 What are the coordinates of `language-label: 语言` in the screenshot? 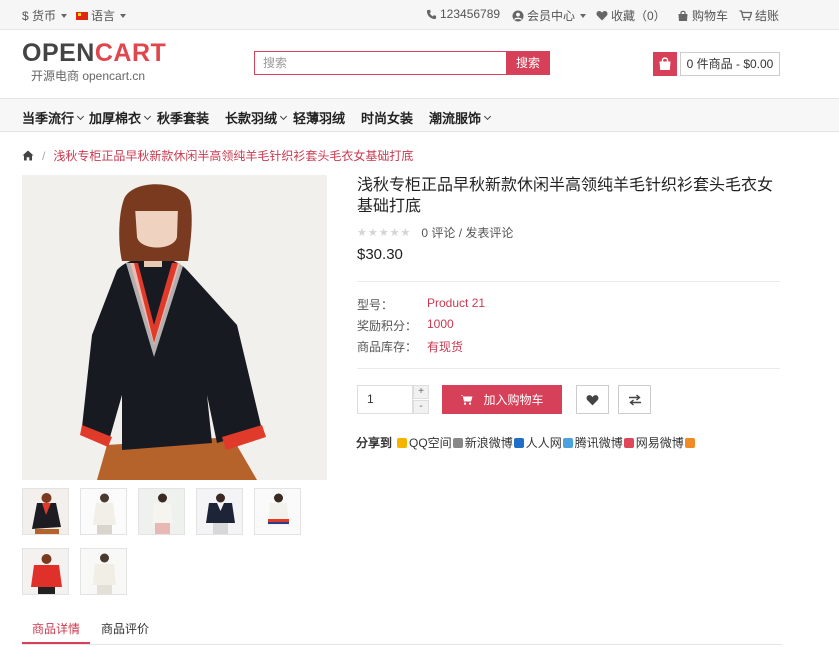 It's located at (103, 16).